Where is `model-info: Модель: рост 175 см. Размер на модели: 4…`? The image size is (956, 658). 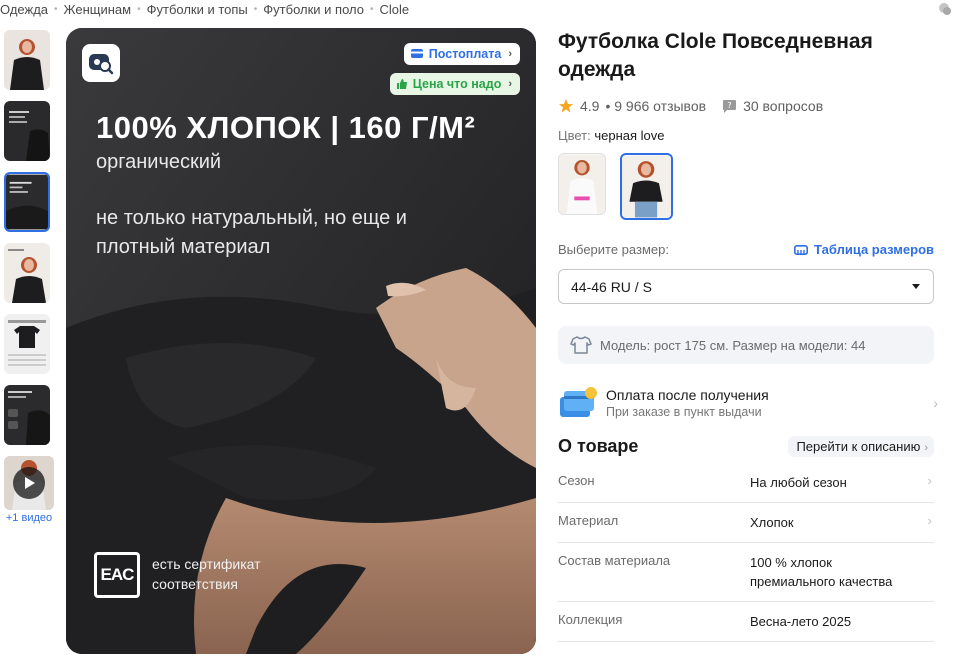 model-info: Модель: рост 175 см. Размер на модели: 4… is located at coordinates (746, 345).